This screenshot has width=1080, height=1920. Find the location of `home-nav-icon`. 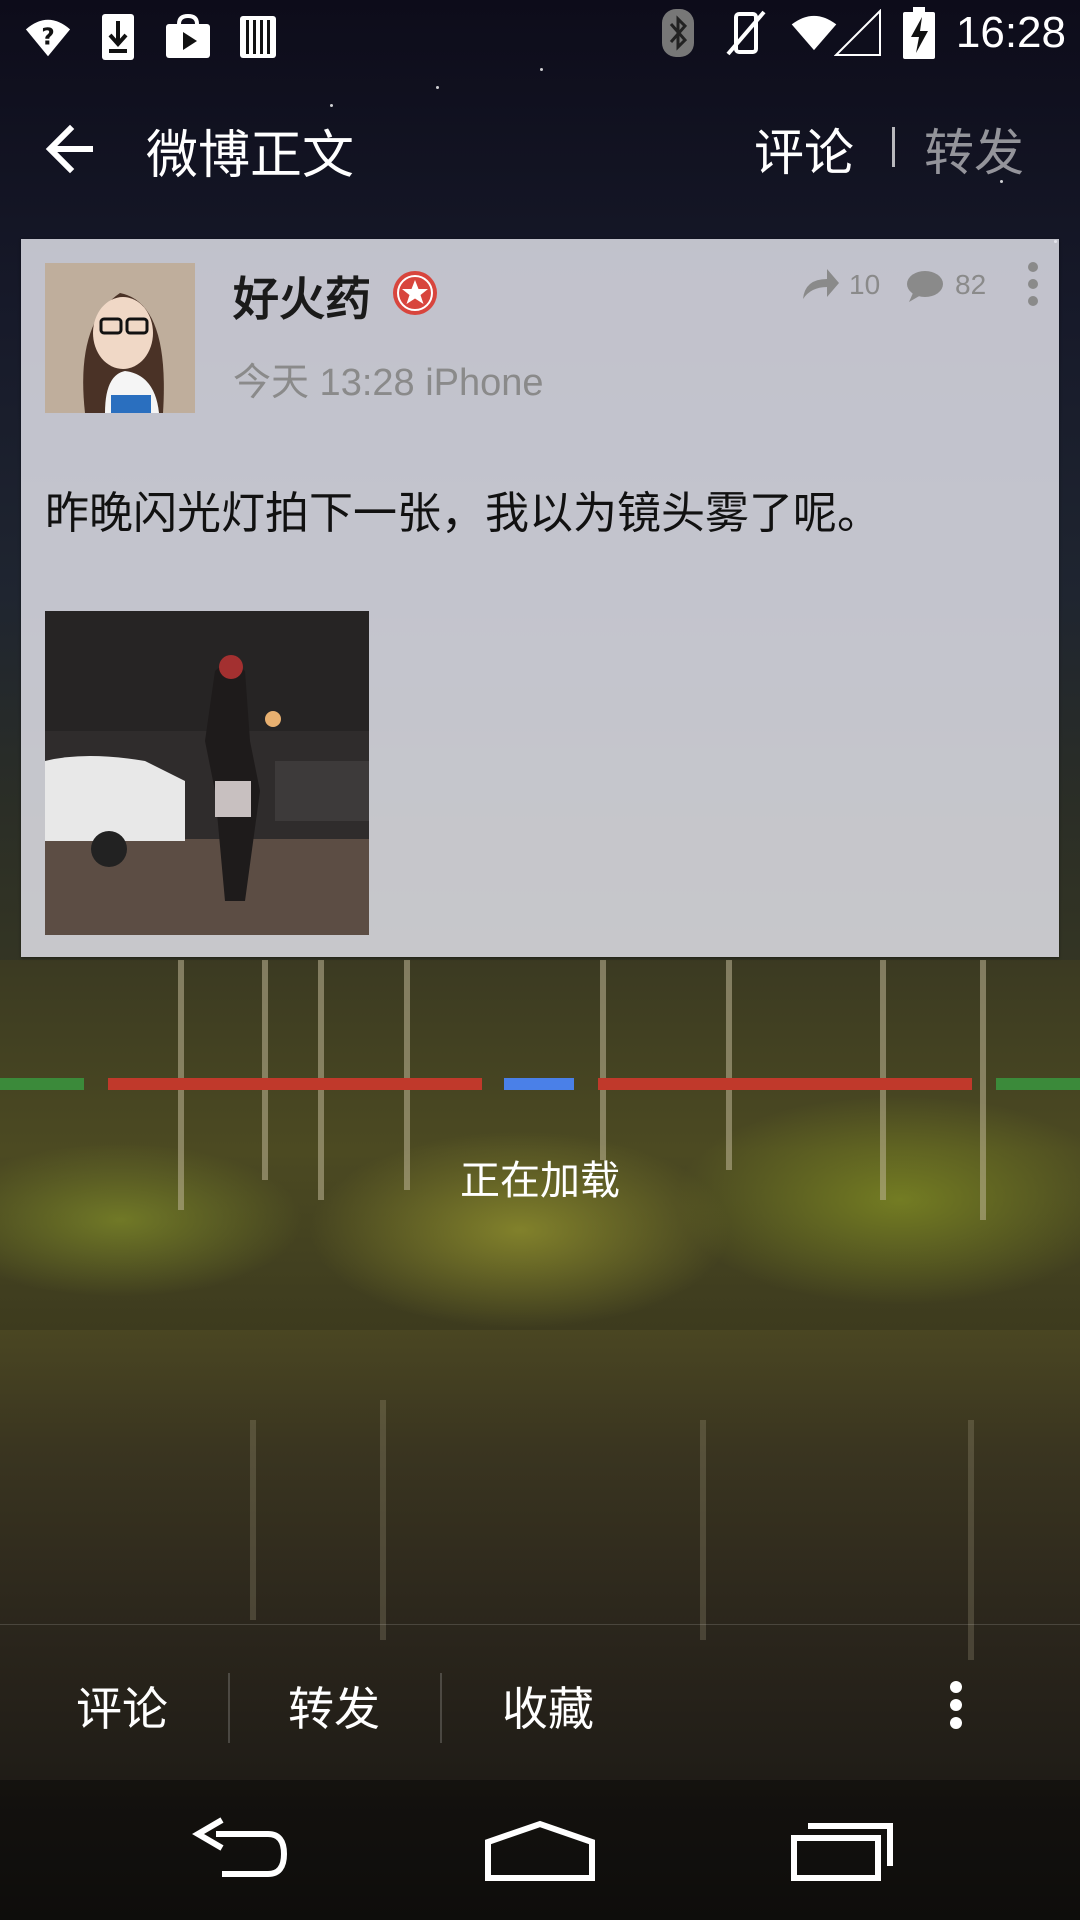

home-nav-icon is located at coordinates (540, 1851).